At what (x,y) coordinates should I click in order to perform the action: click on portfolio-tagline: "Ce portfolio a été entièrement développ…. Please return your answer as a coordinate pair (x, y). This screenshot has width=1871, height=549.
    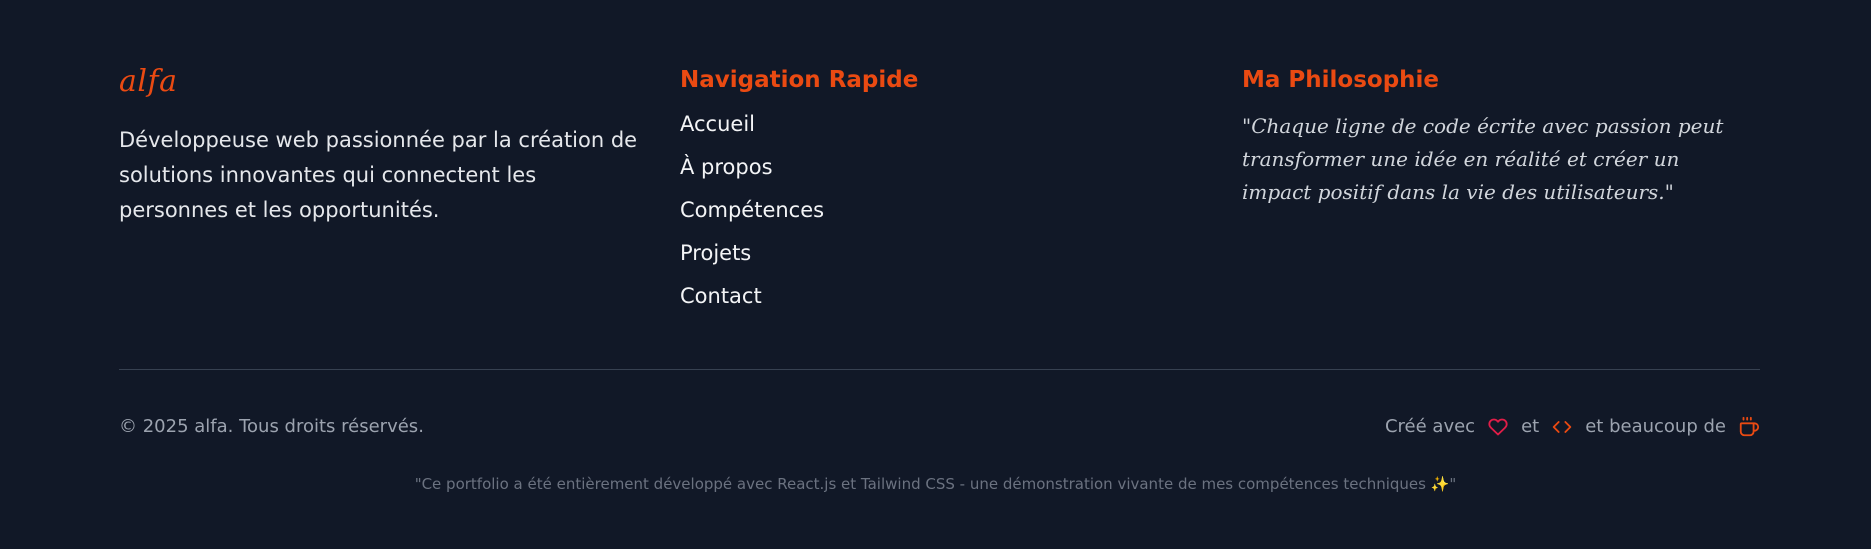
    Looking at the image, I should click on (935, 484).